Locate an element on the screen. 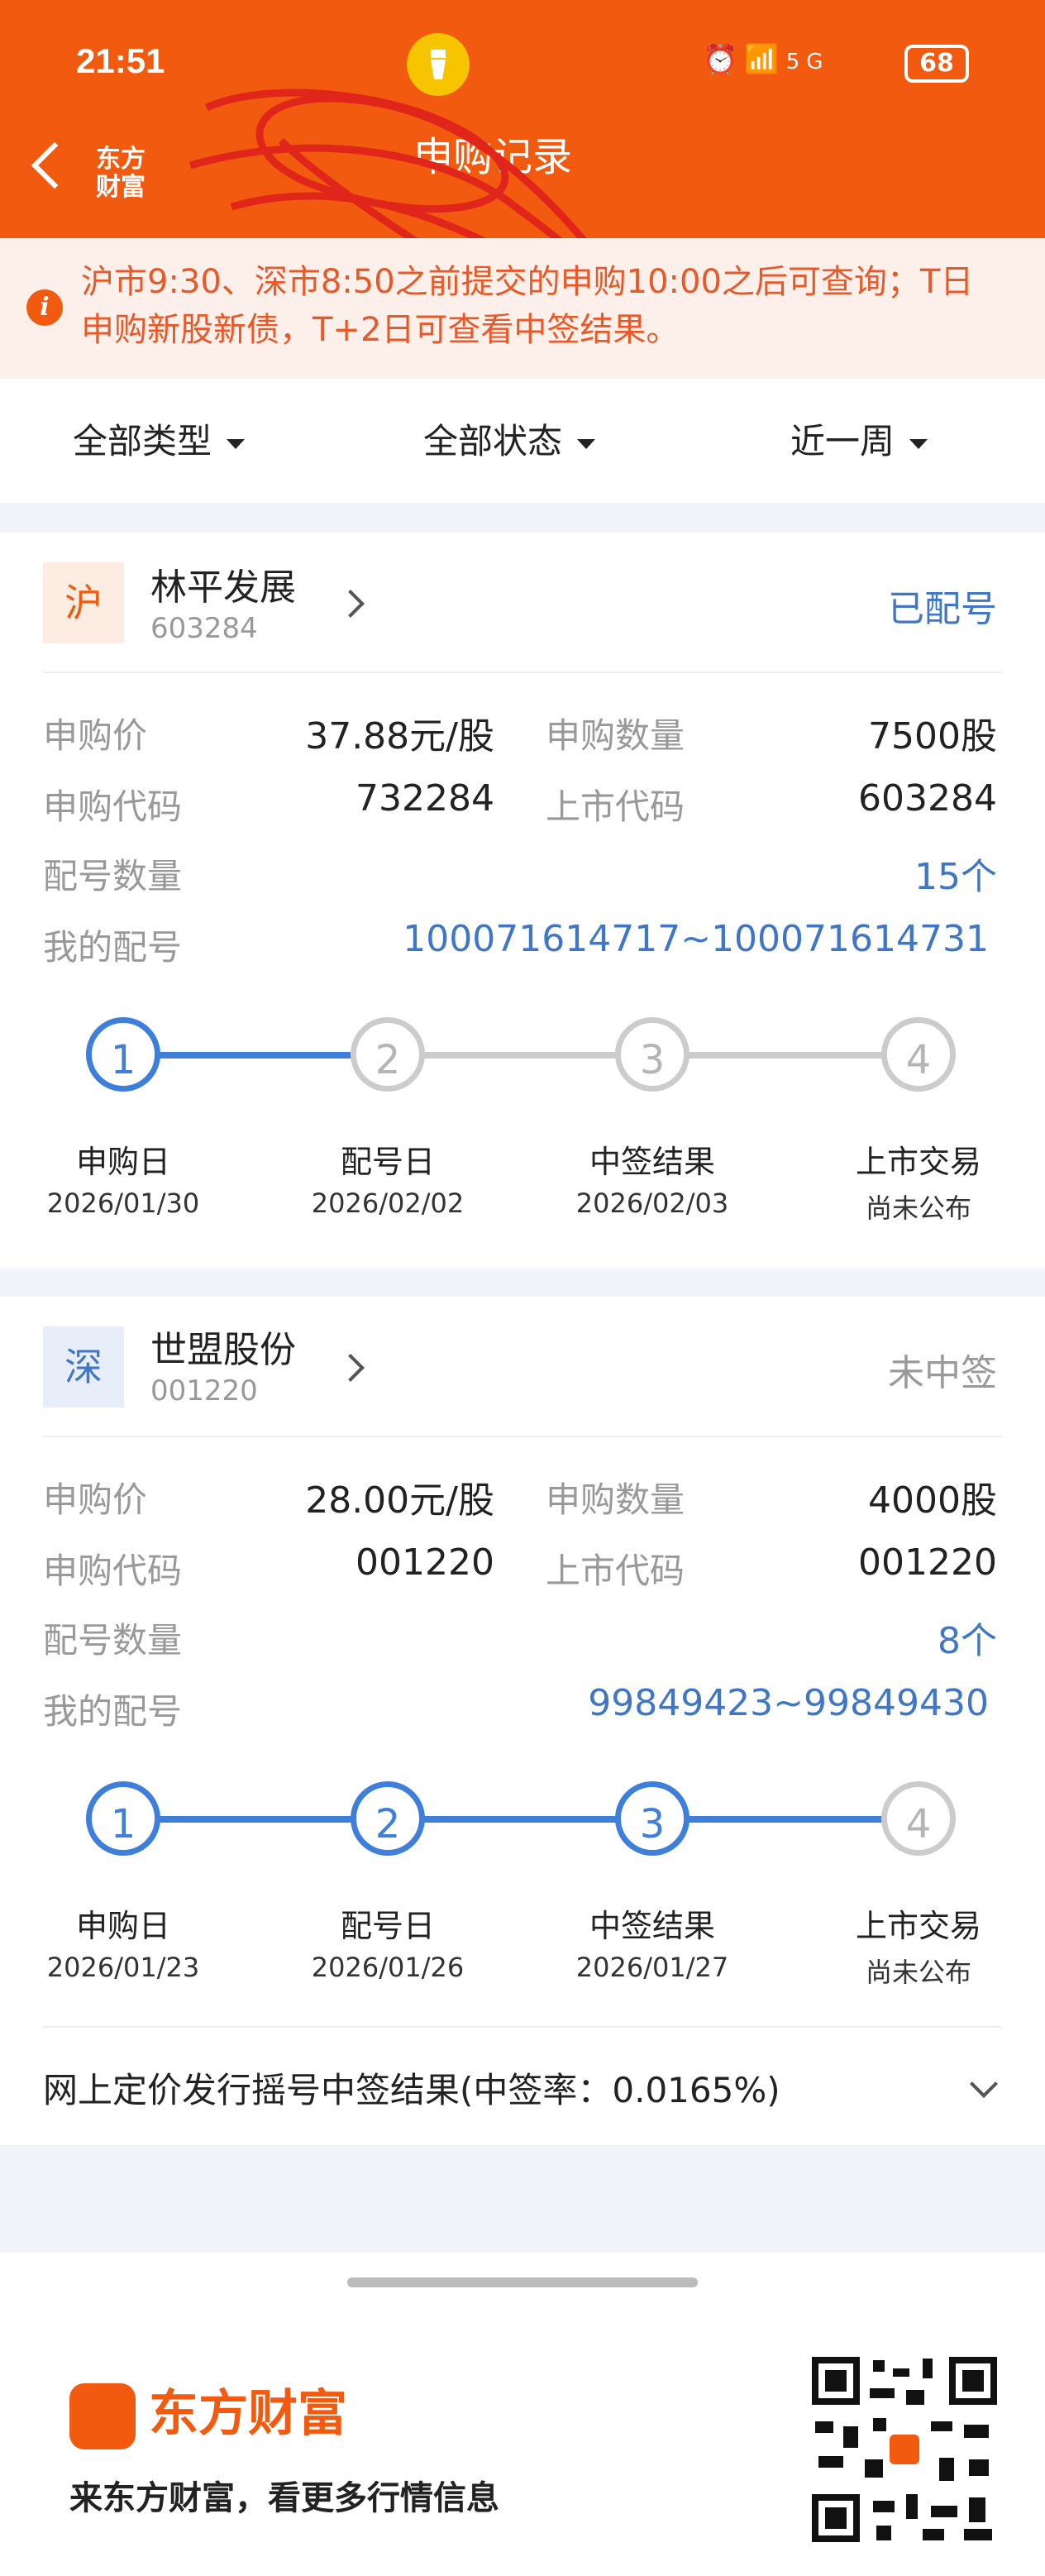 Image resolution: width=1045 pixels, height=2576 pixels. stock-code: 603284 is located at coordinates (204, 628).